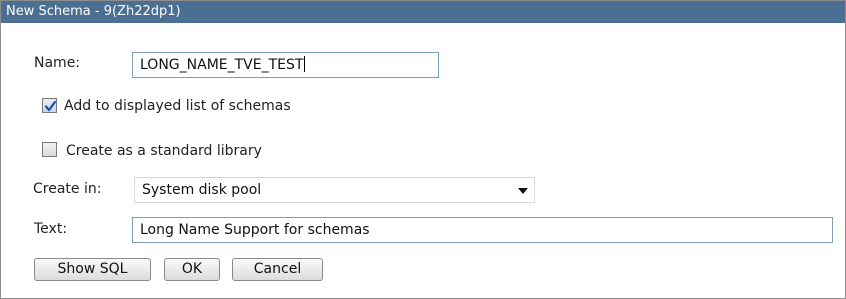  What do you see at coordinates (277, 269) in the screenshot?
I see `cancel-button: Cancel` at bounding box center [277, 269].